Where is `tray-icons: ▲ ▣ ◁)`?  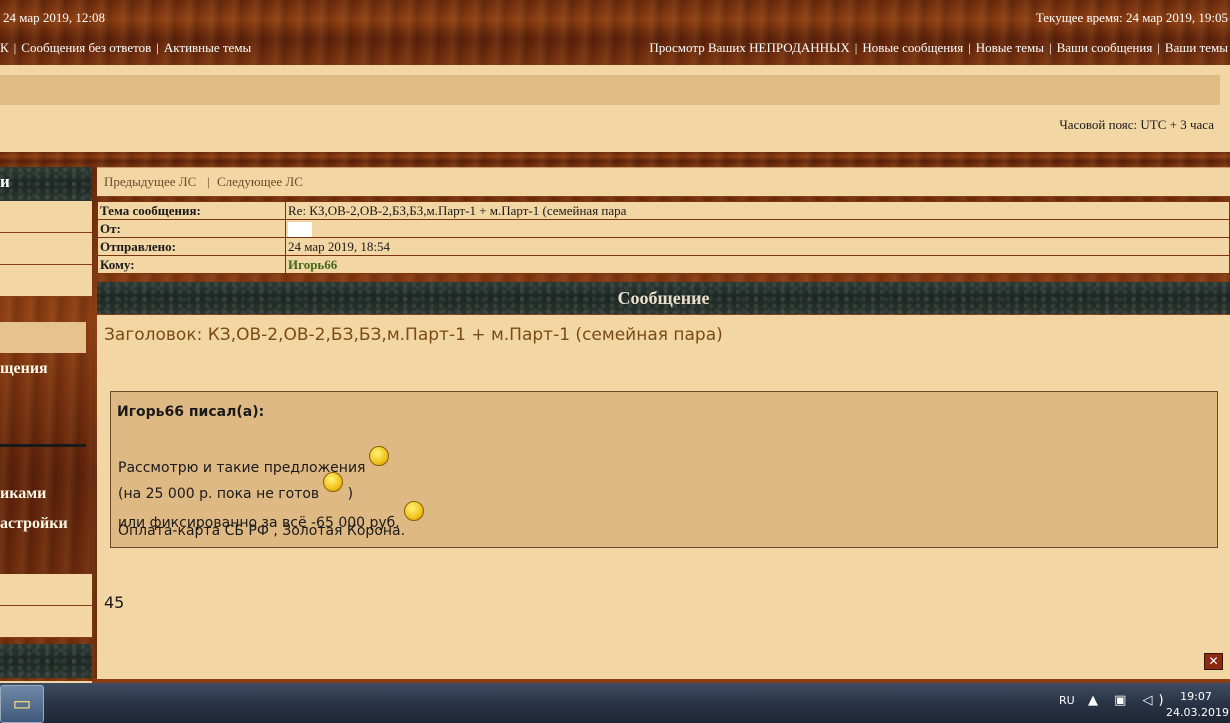
tray-icons: ▲ ▣ ◁) is located at coordinates (1129, 700).